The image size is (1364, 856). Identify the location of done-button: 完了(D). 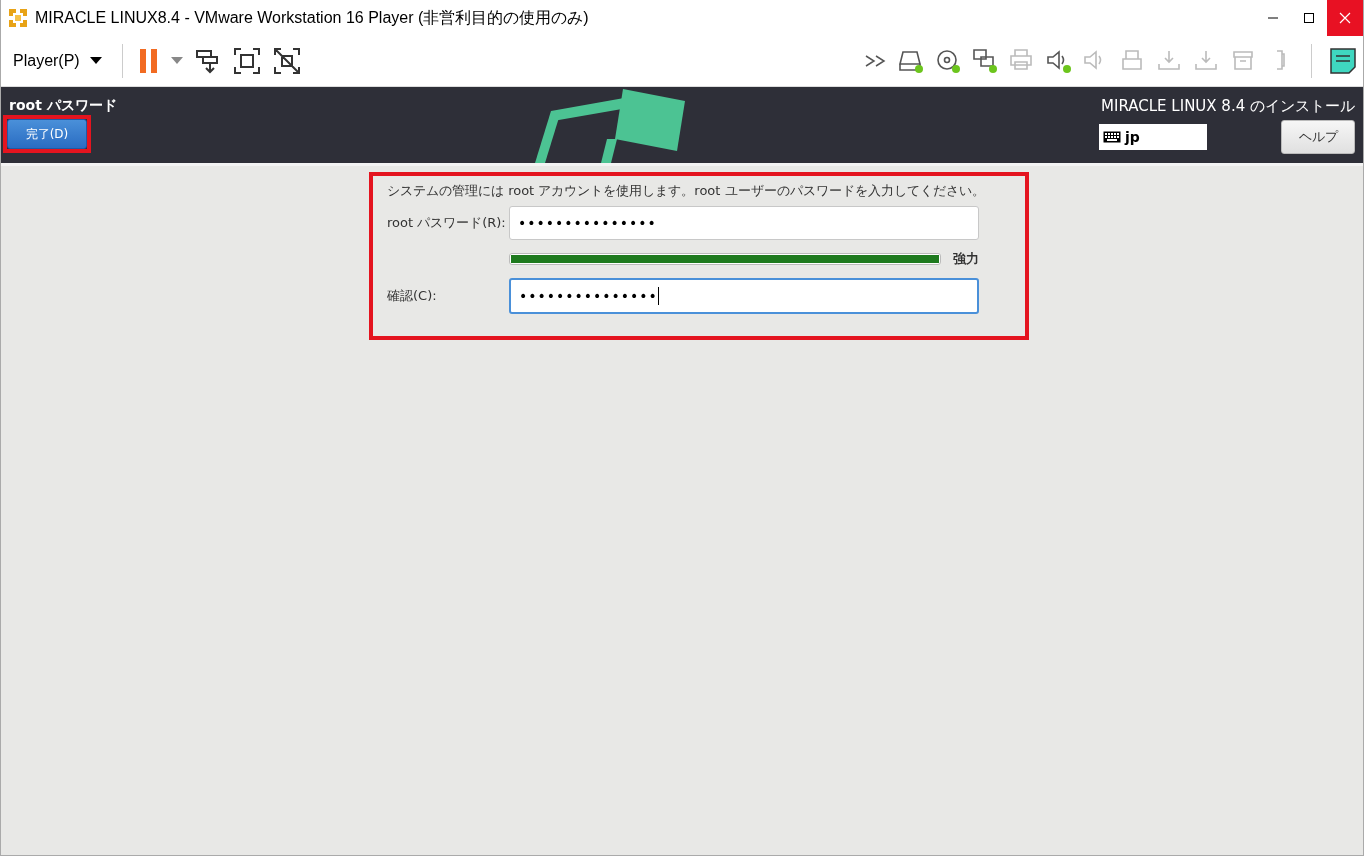
(47, 134).